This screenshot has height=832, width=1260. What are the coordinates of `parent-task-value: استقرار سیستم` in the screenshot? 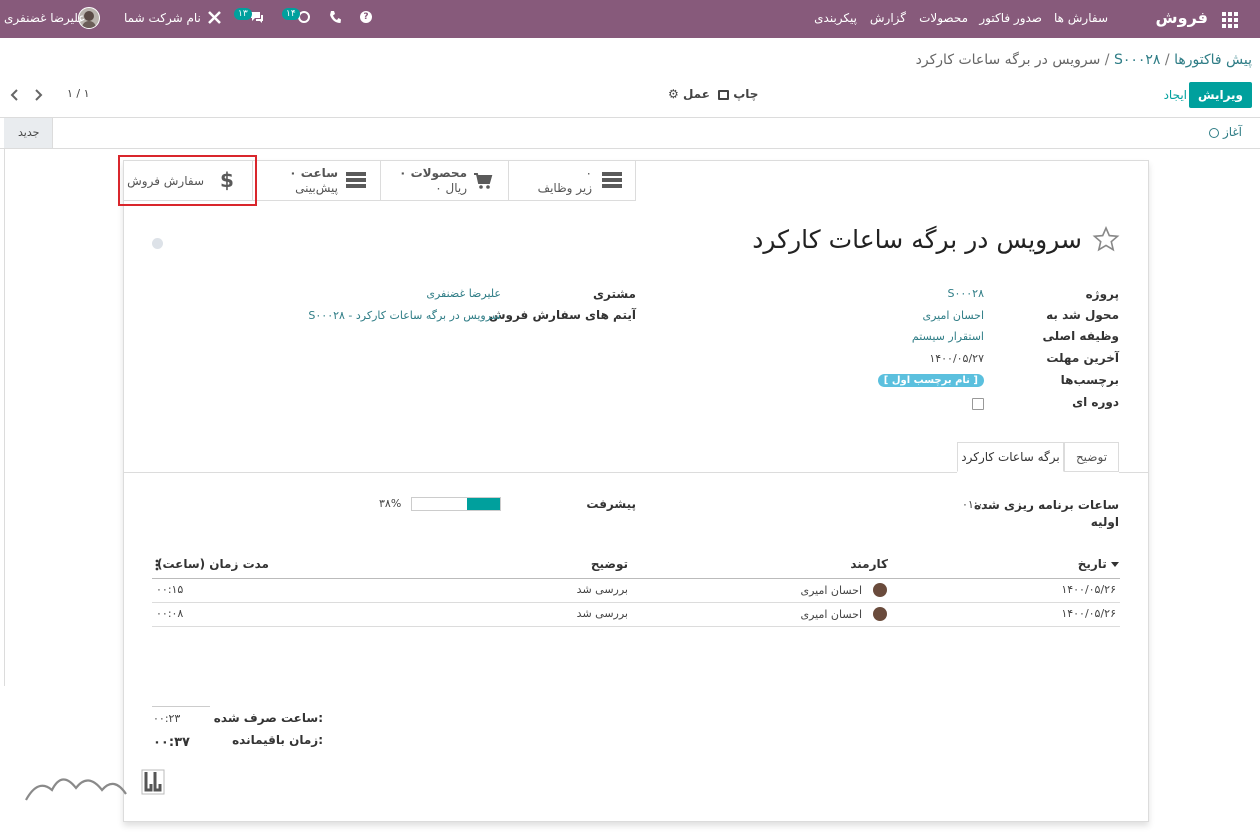 It's located at (948, 336).